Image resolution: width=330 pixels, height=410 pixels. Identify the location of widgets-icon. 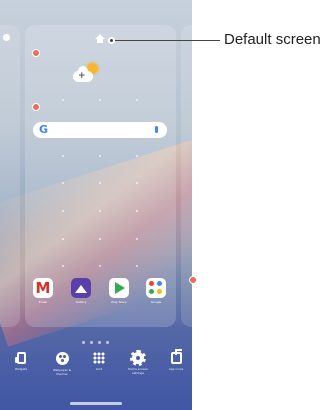
(20, 358).